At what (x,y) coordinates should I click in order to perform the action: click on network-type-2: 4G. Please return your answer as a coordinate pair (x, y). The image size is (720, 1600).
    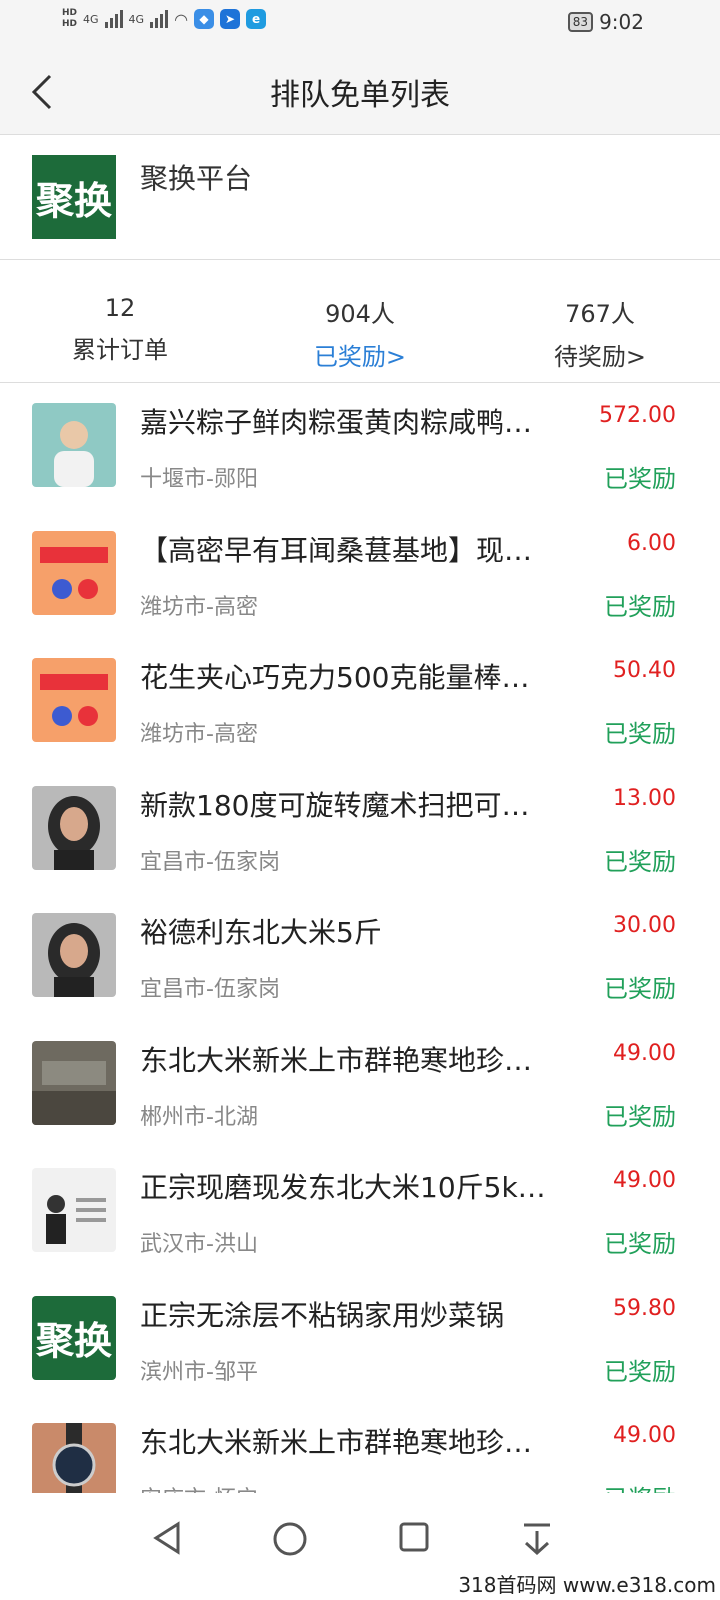
    Looking at the image, I should click on (136, 19).